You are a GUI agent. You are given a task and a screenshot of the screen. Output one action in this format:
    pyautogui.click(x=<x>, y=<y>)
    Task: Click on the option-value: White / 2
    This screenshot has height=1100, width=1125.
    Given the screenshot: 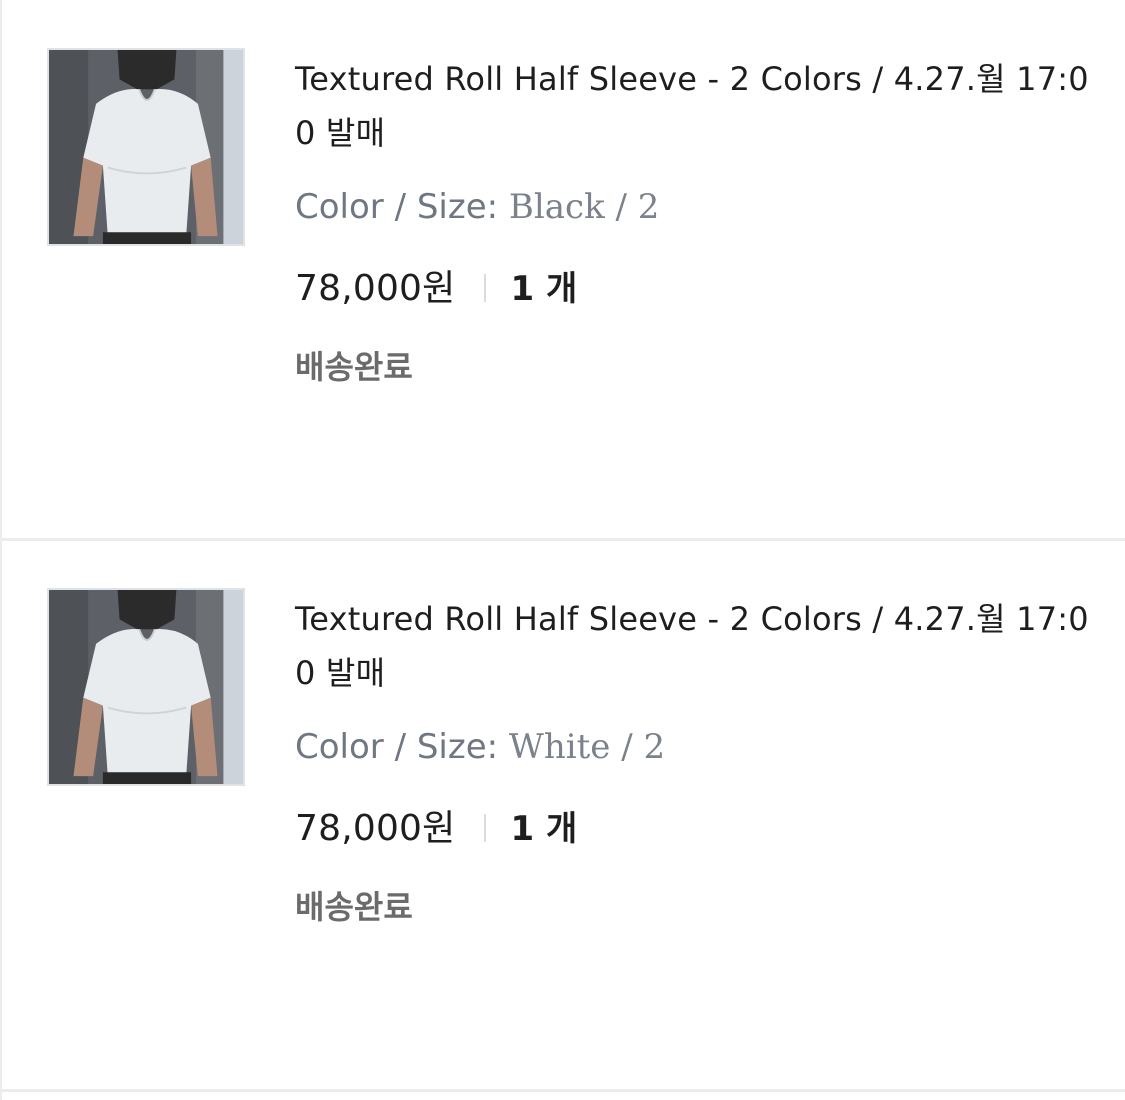 What is the action you would take?
    pyautogui.click(x=587, y=747)
    